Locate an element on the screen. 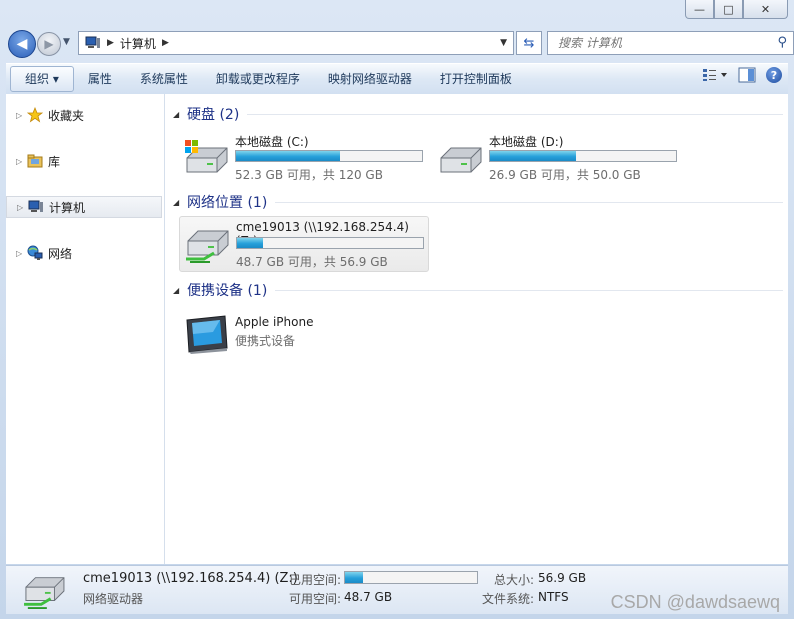  forward-button: ▶ is located at coordinates (49, 44).